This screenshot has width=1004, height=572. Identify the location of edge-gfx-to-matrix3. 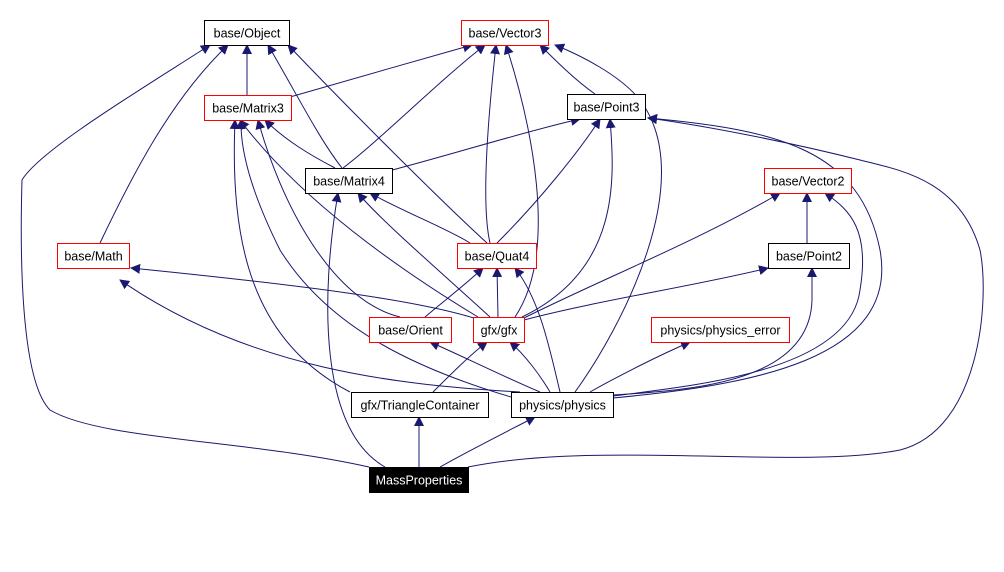
(359, 218).